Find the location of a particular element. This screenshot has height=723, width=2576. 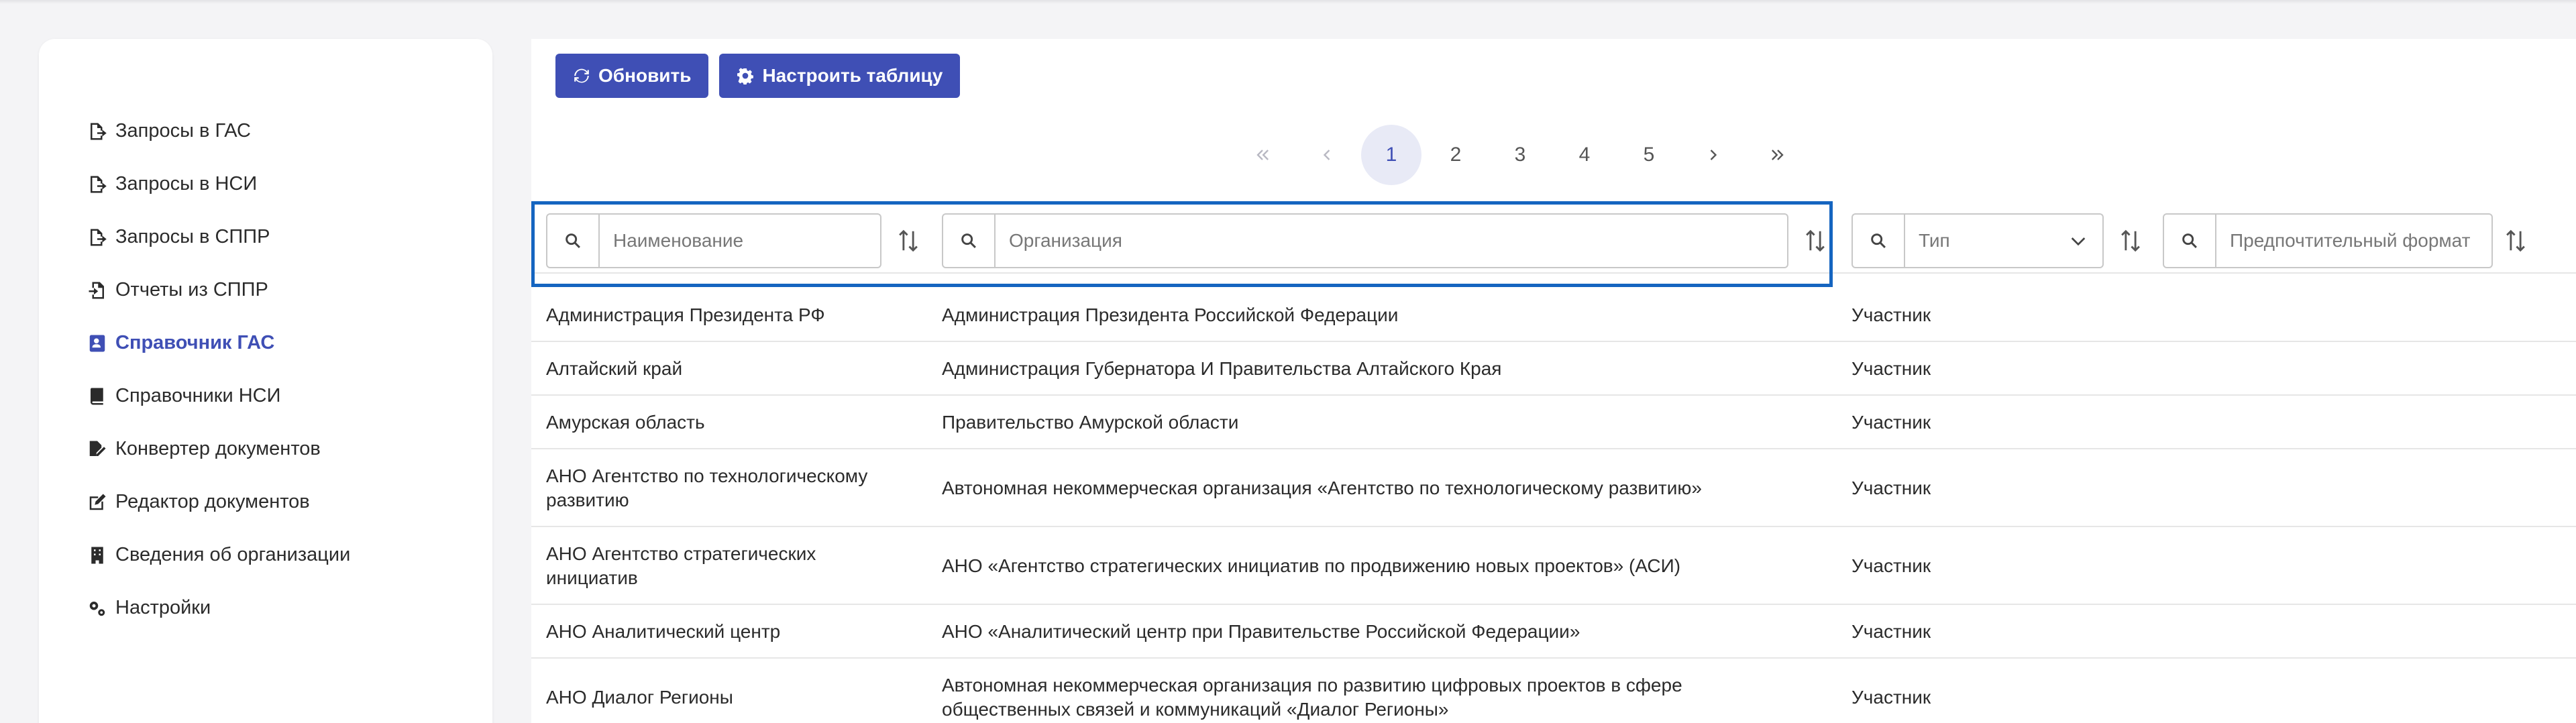

double-chevron-left-icon is located at coordinates (1262, 155).